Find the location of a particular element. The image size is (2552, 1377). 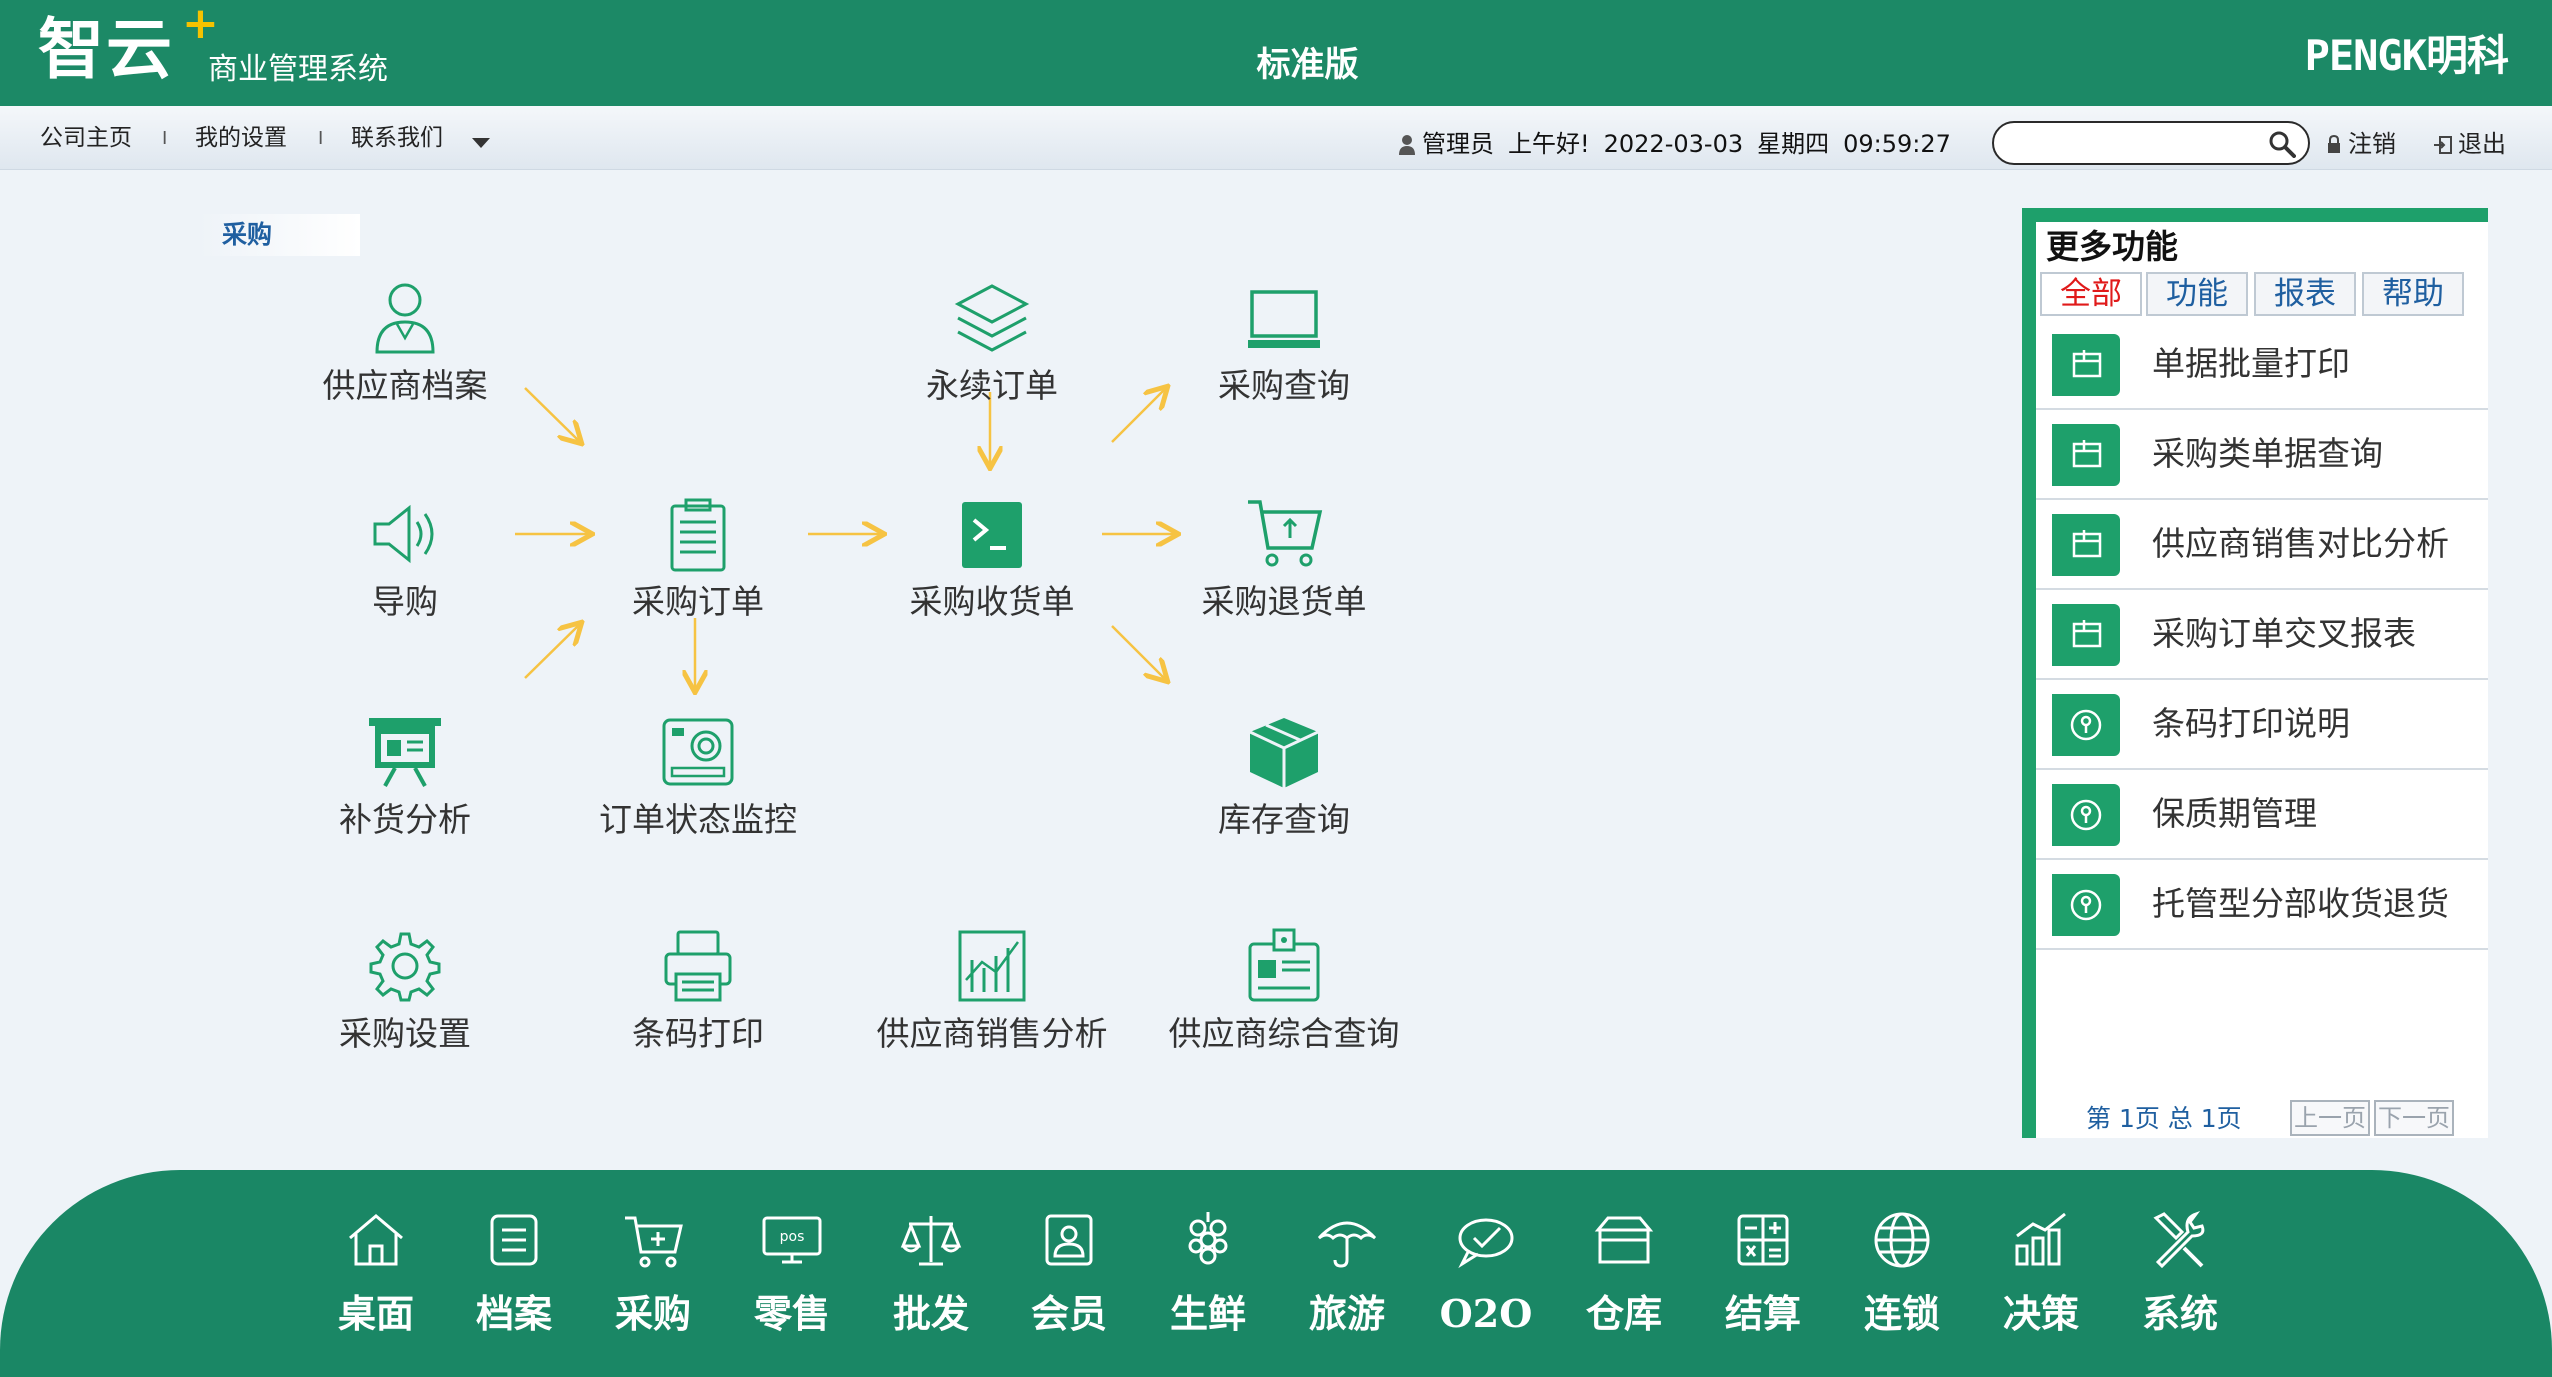

gear-icon is located at coordinates (405, 967).